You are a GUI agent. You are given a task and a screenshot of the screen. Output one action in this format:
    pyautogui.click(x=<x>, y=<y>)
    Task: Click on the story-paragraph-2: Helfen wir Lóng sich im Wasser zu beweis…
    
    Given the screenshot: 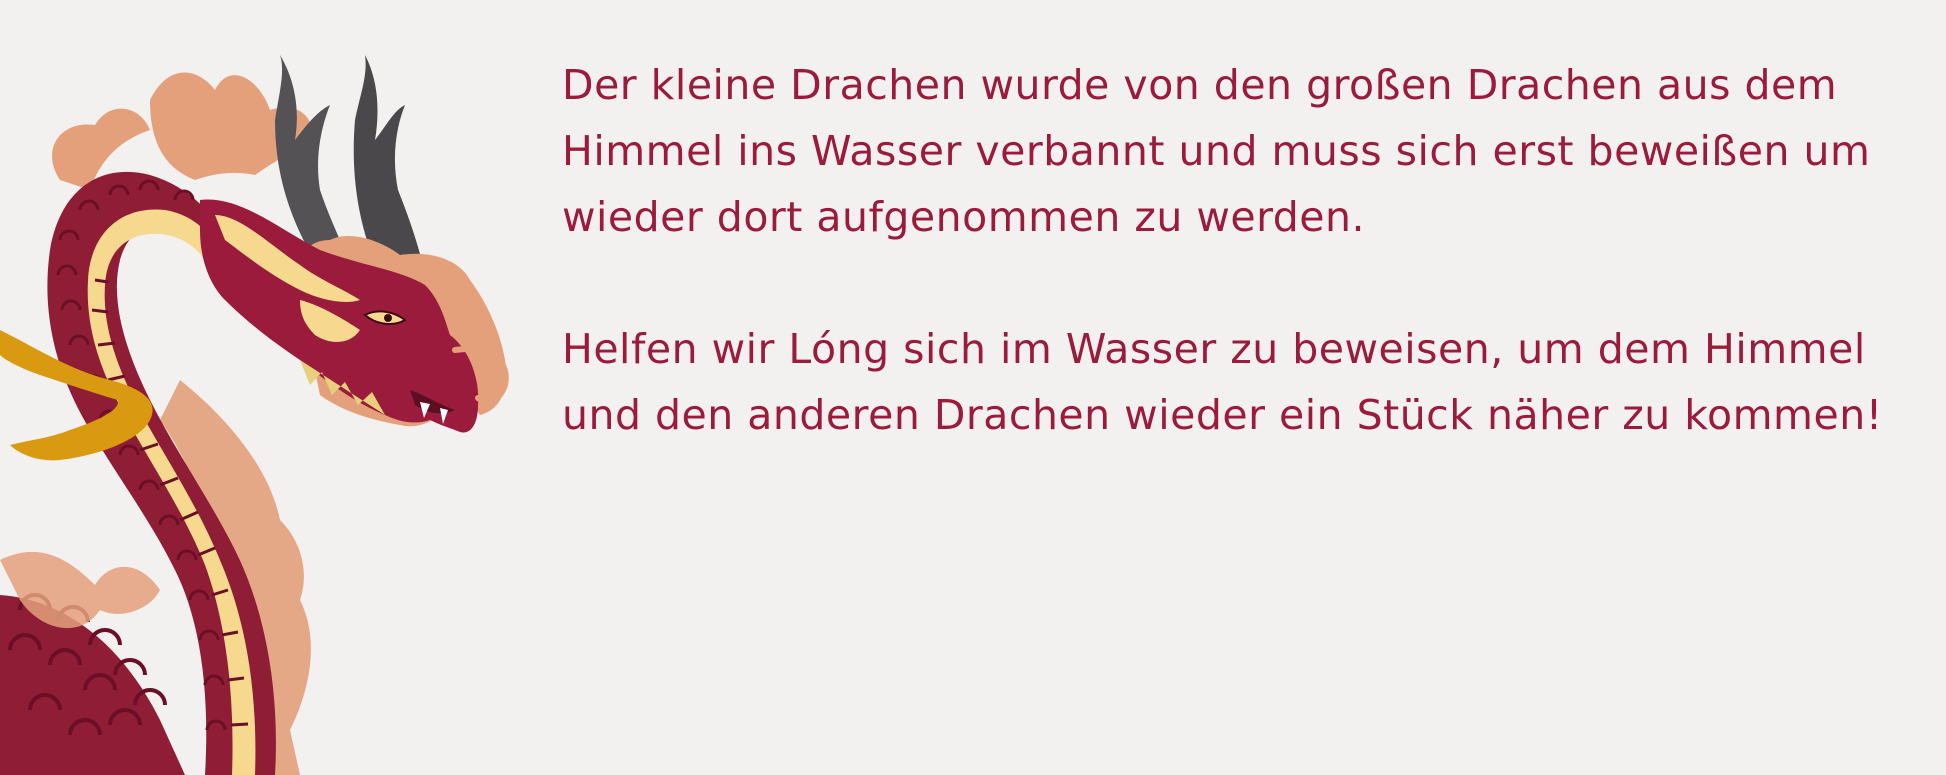 What is the action you would take?
    pyautogui.click(x=1222, y=382)
    